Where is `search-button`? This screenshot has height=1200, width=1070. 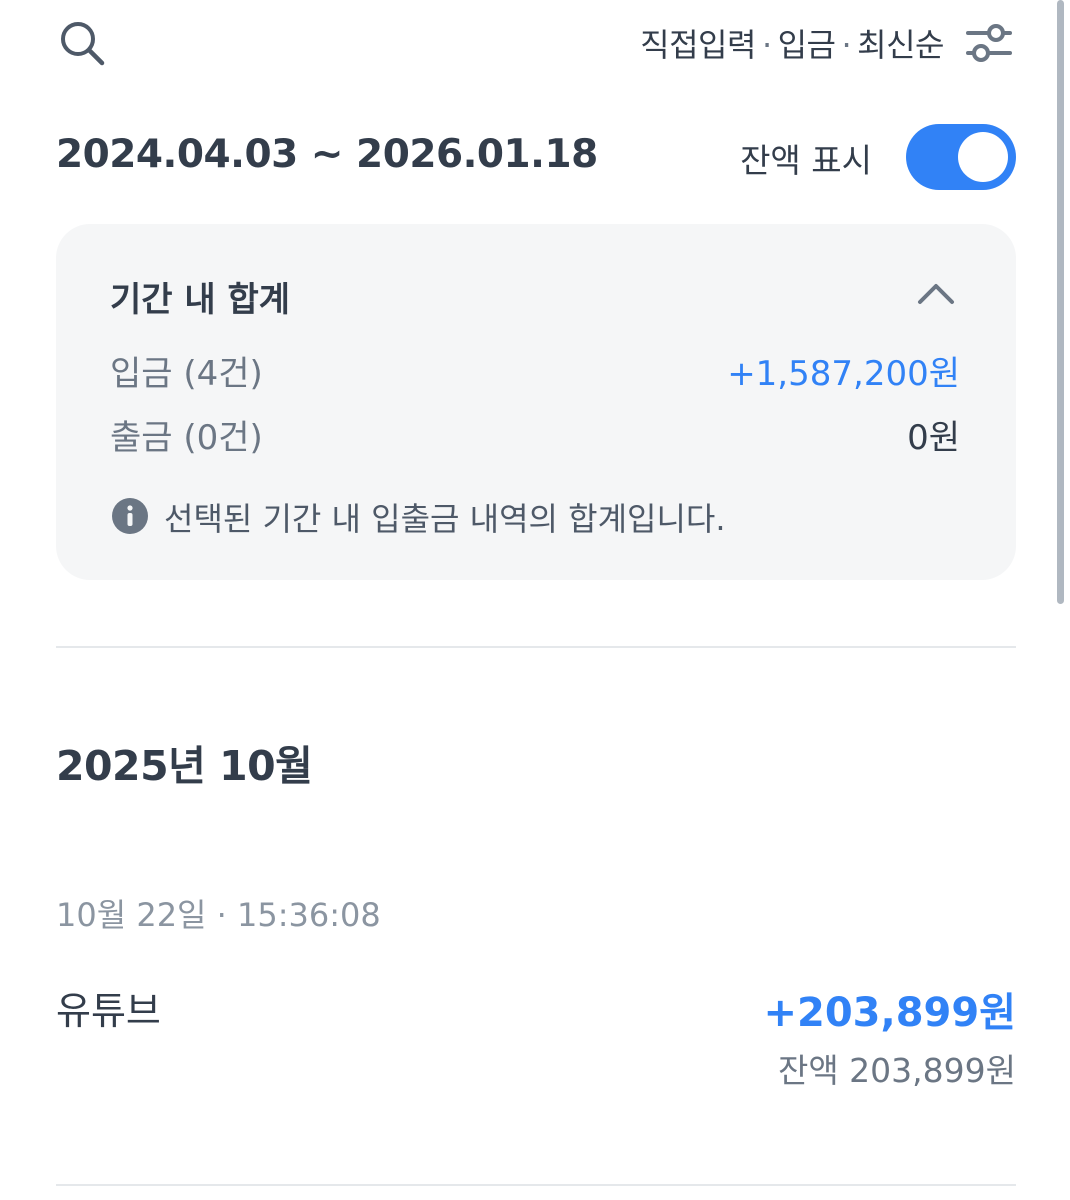
search-button is located at coordinates (82, 44).